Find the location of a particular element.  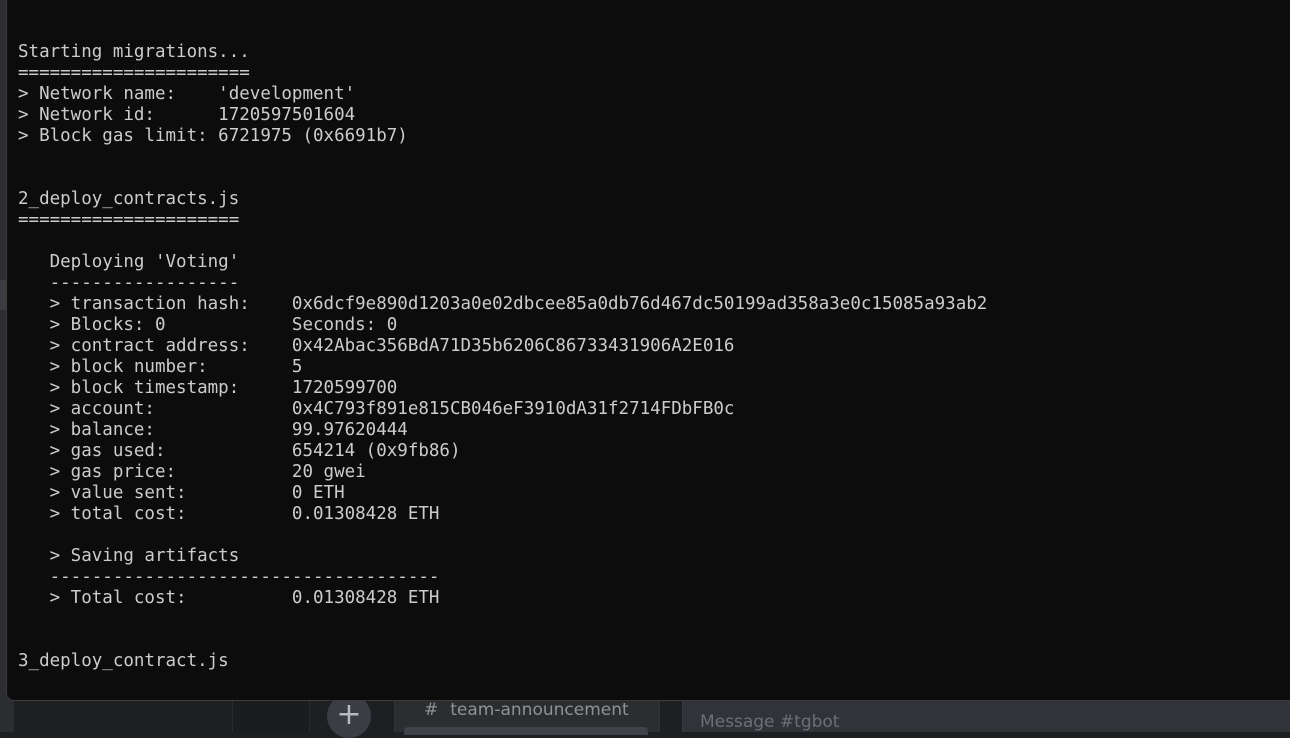

hash-icon: # is located at coordinates (431, 710).